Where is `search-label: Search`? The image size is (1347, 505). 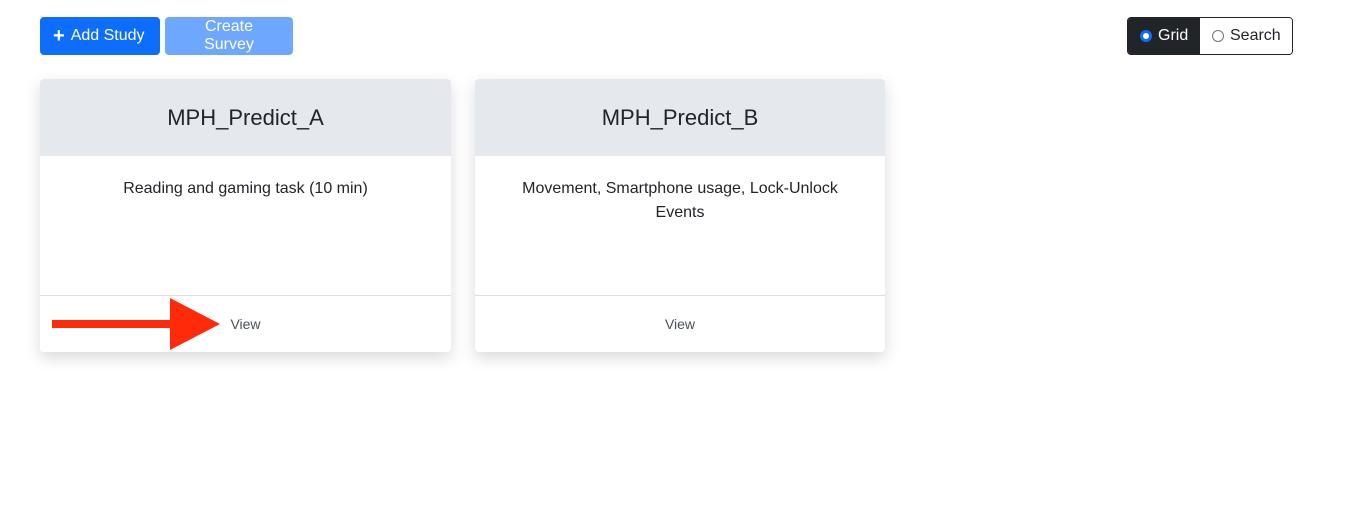
search-label: Search is located at coordinates (1255, 35).